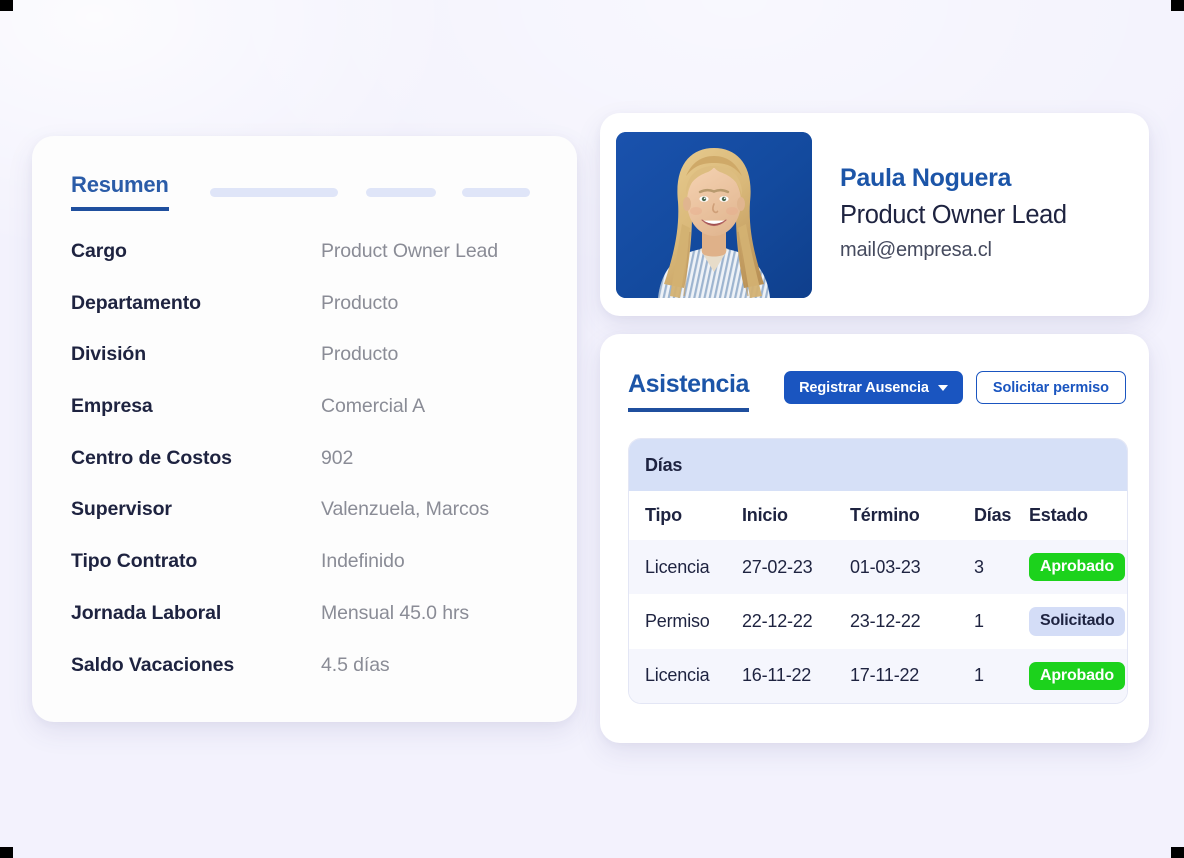 The width and height of the screenshot is (1184, 858). What do you see at coordinates (136, 302) in the screenshot?
I see `detail-label-departamento: Departamento` at bounding box center [136, 302].